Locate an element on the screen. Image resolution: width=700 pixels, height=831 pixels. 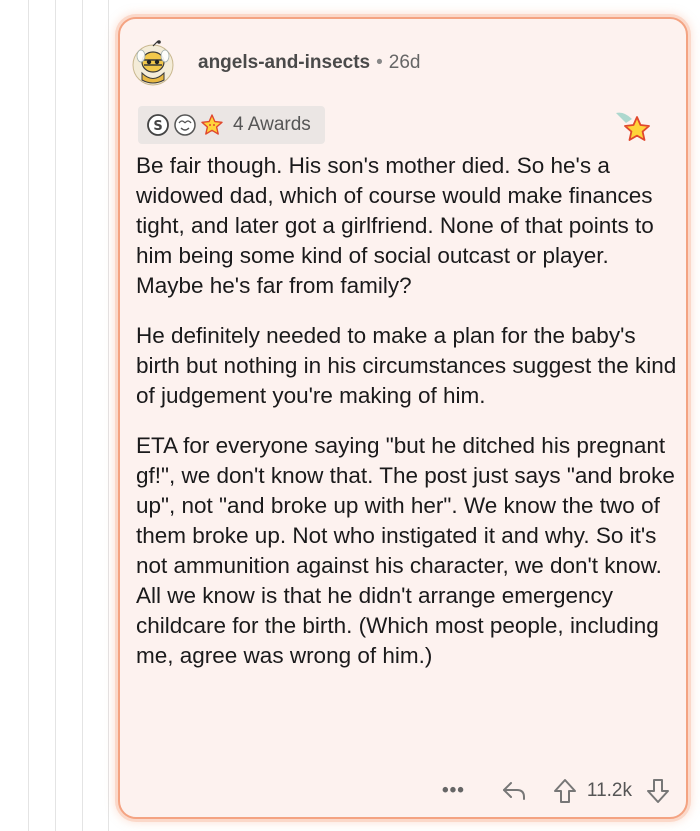
more-options-button: ••• is located at coordinates (453, 791).